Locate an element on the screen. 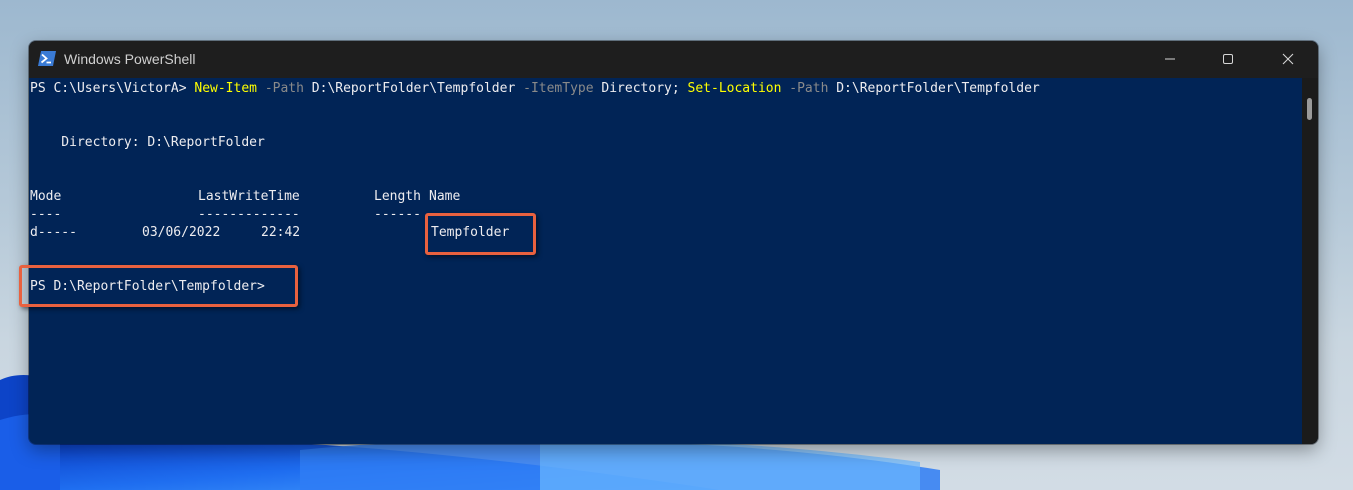 The image size is (1353, 490). title-bar: Windows PowerShell is located at coordinates (673, 59).